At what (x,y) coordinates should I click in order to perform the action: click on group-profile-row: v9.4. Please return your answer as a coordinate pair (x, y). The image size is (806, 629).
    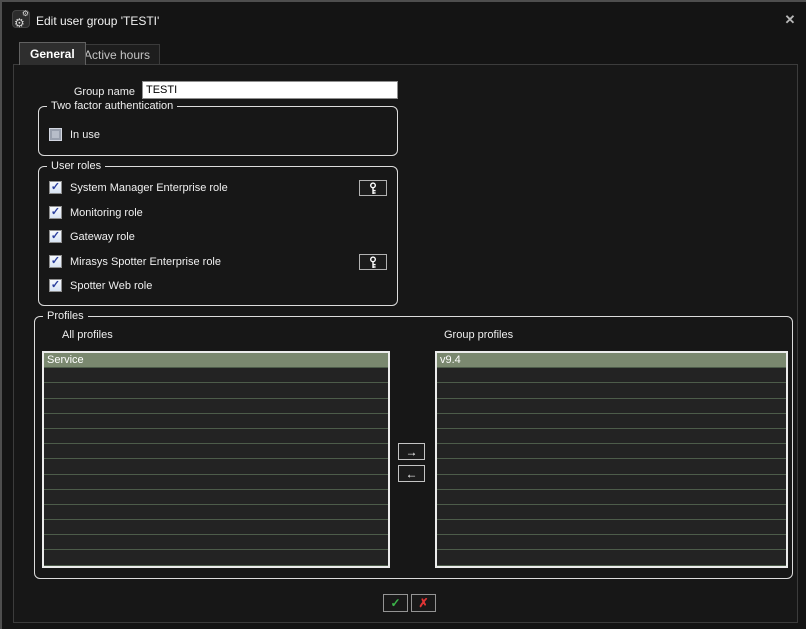
    Looking at the image, I should click on (611, 361).